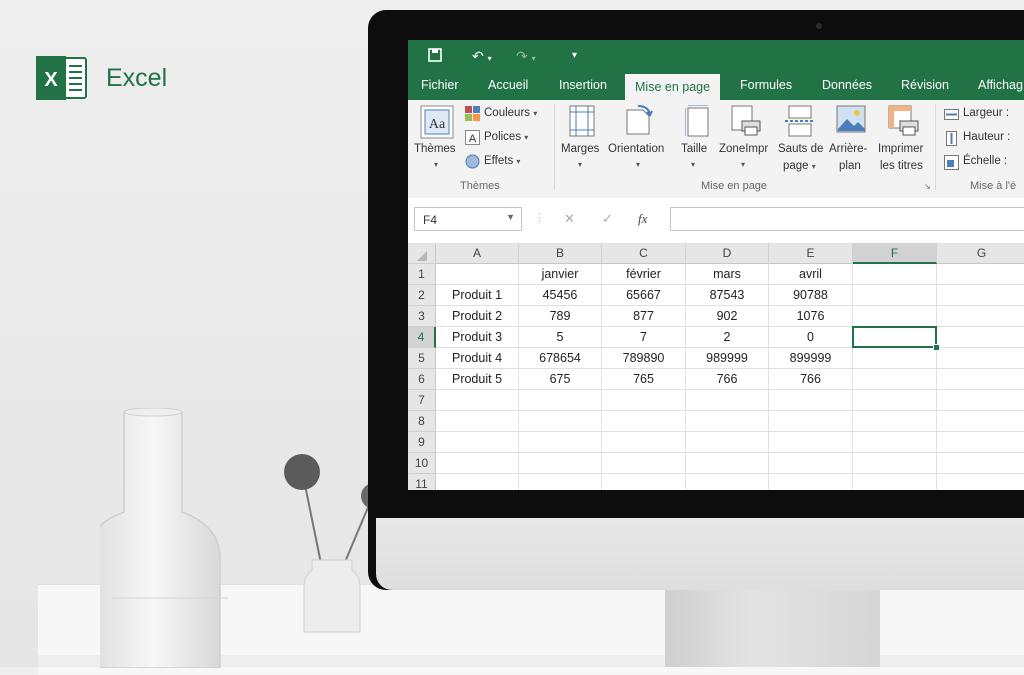 The image size is (1024, 675). Describe the element at coordinates (811, 295) in the screenshot. I see `cell-e2: 90788` at that location.